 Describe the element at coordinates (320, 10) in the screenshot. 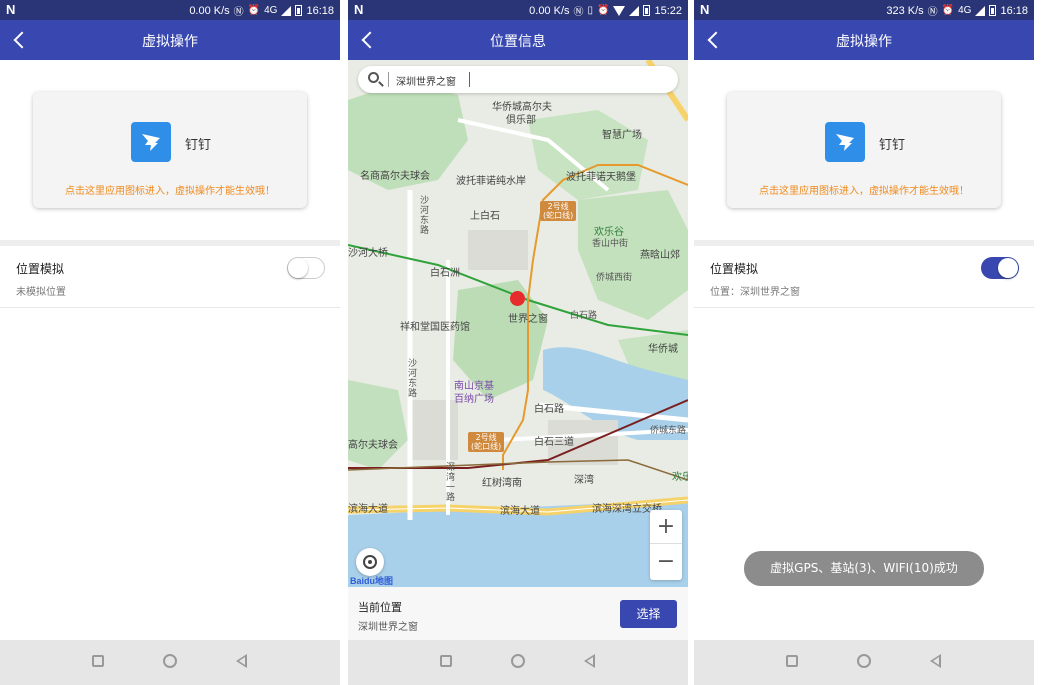

I see `clock: 16:18` at that location.